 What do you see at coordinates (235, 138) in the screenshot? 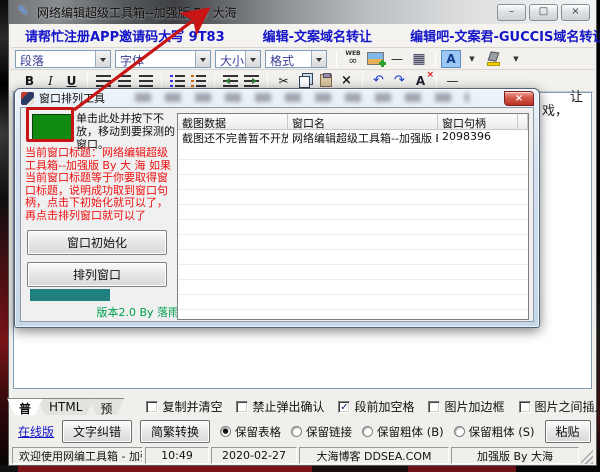
I see `cell-screenshot-data: 截图还不完善暂不开放` at bounding box center [235, 138].